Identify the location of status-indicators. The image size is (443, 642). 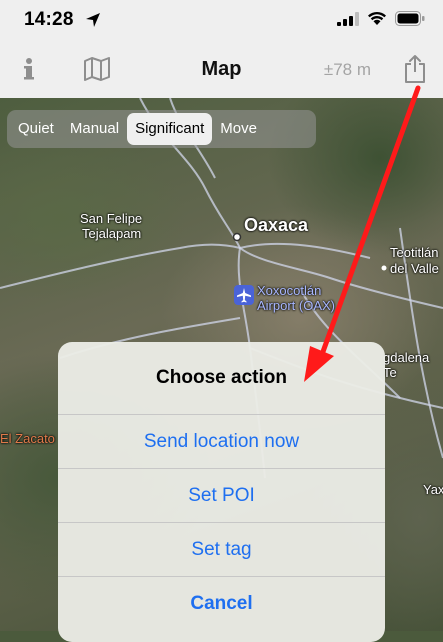
(381, 18).